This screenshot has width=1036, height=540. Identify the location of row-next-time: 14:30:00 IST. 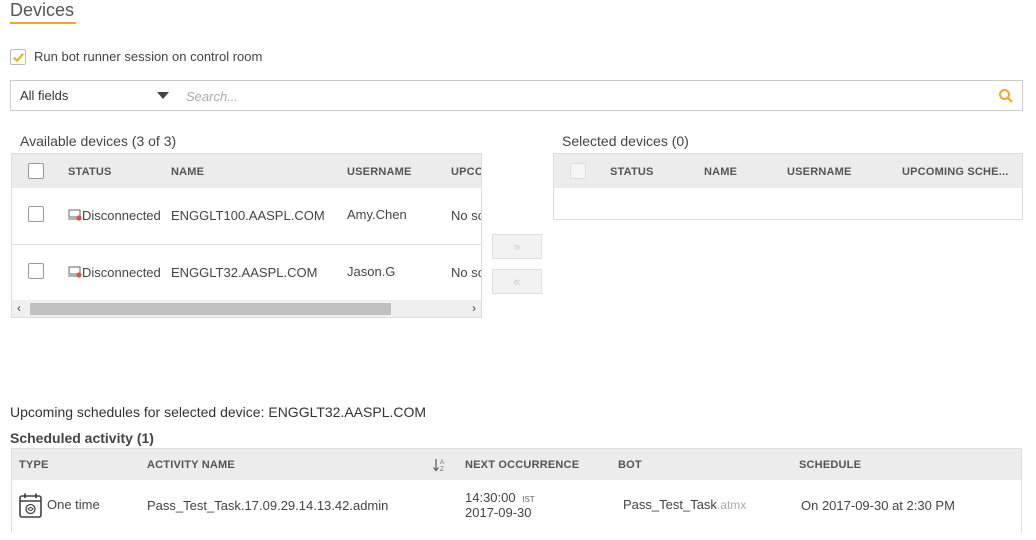
(500, 497).